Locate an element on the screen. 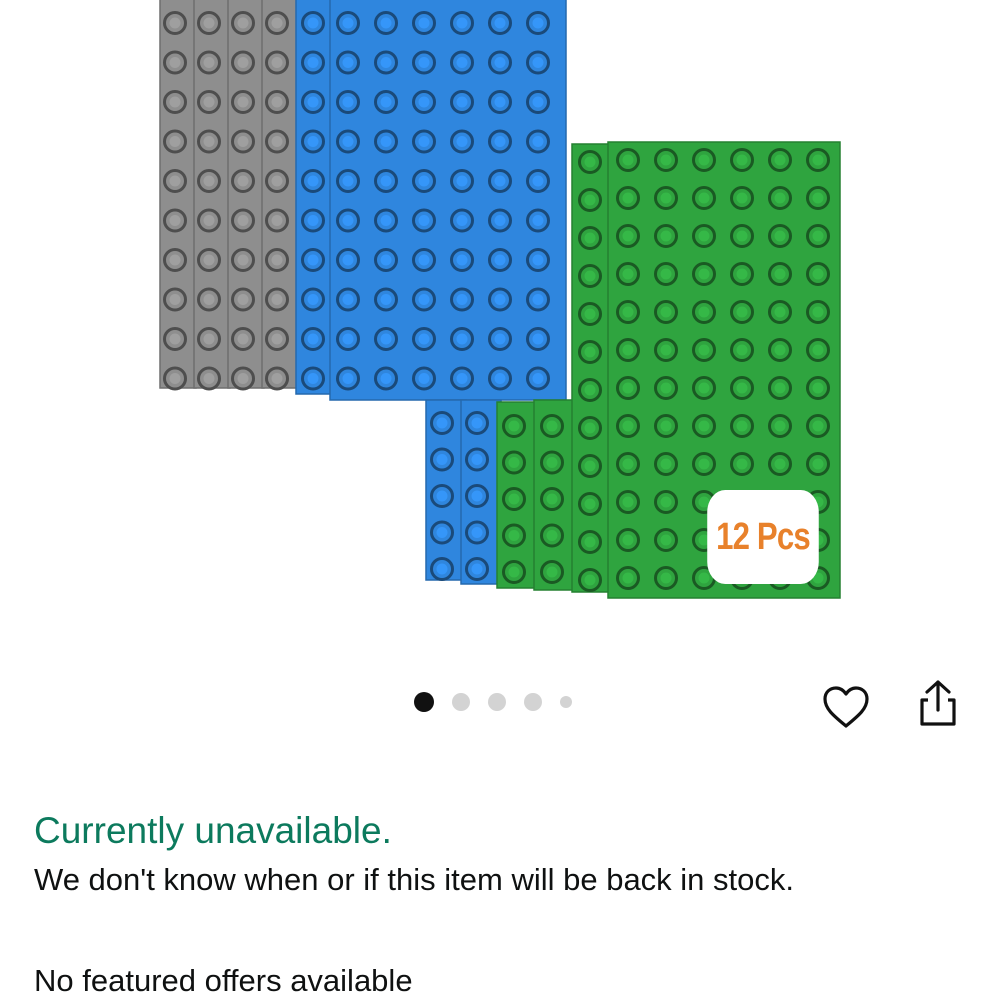  share-button is located at coordinates (938, 704).